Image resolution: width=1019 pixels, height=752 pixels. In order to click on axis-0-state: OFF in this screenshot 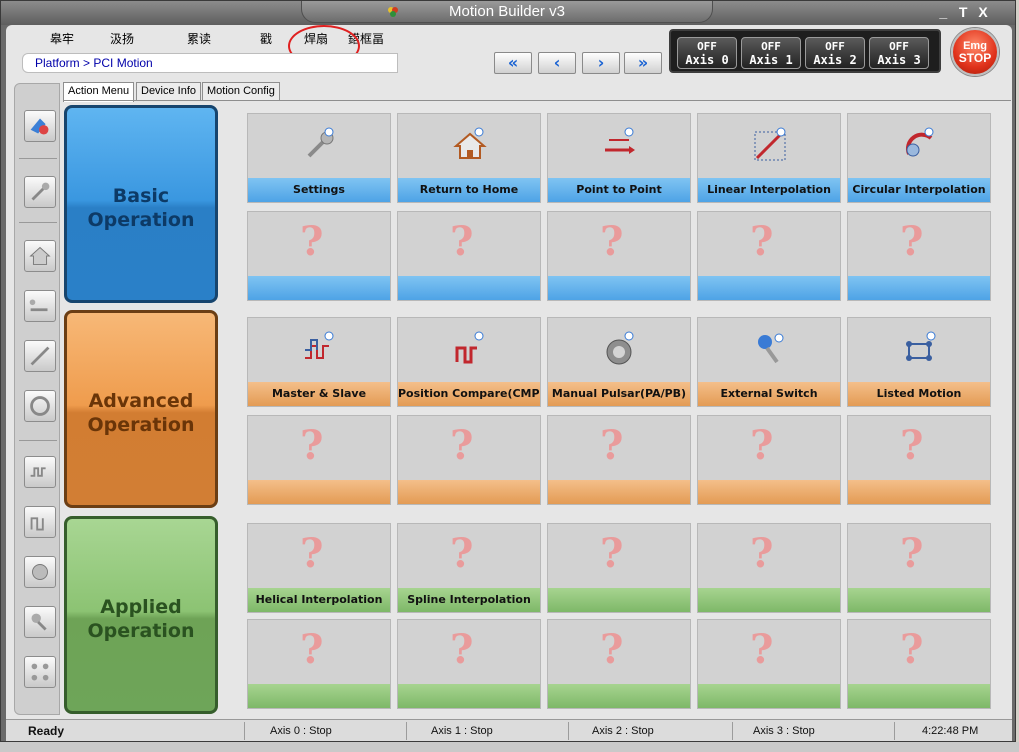, I will do `click(707, 46)`.